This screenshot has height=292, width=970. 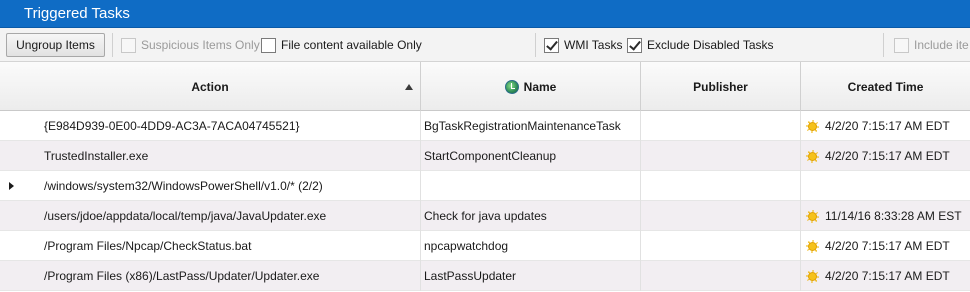 What do you see at coordinates (540, 86) in the screenshot?
I see `column-header-label: Name` at bounding box center [540, 86].